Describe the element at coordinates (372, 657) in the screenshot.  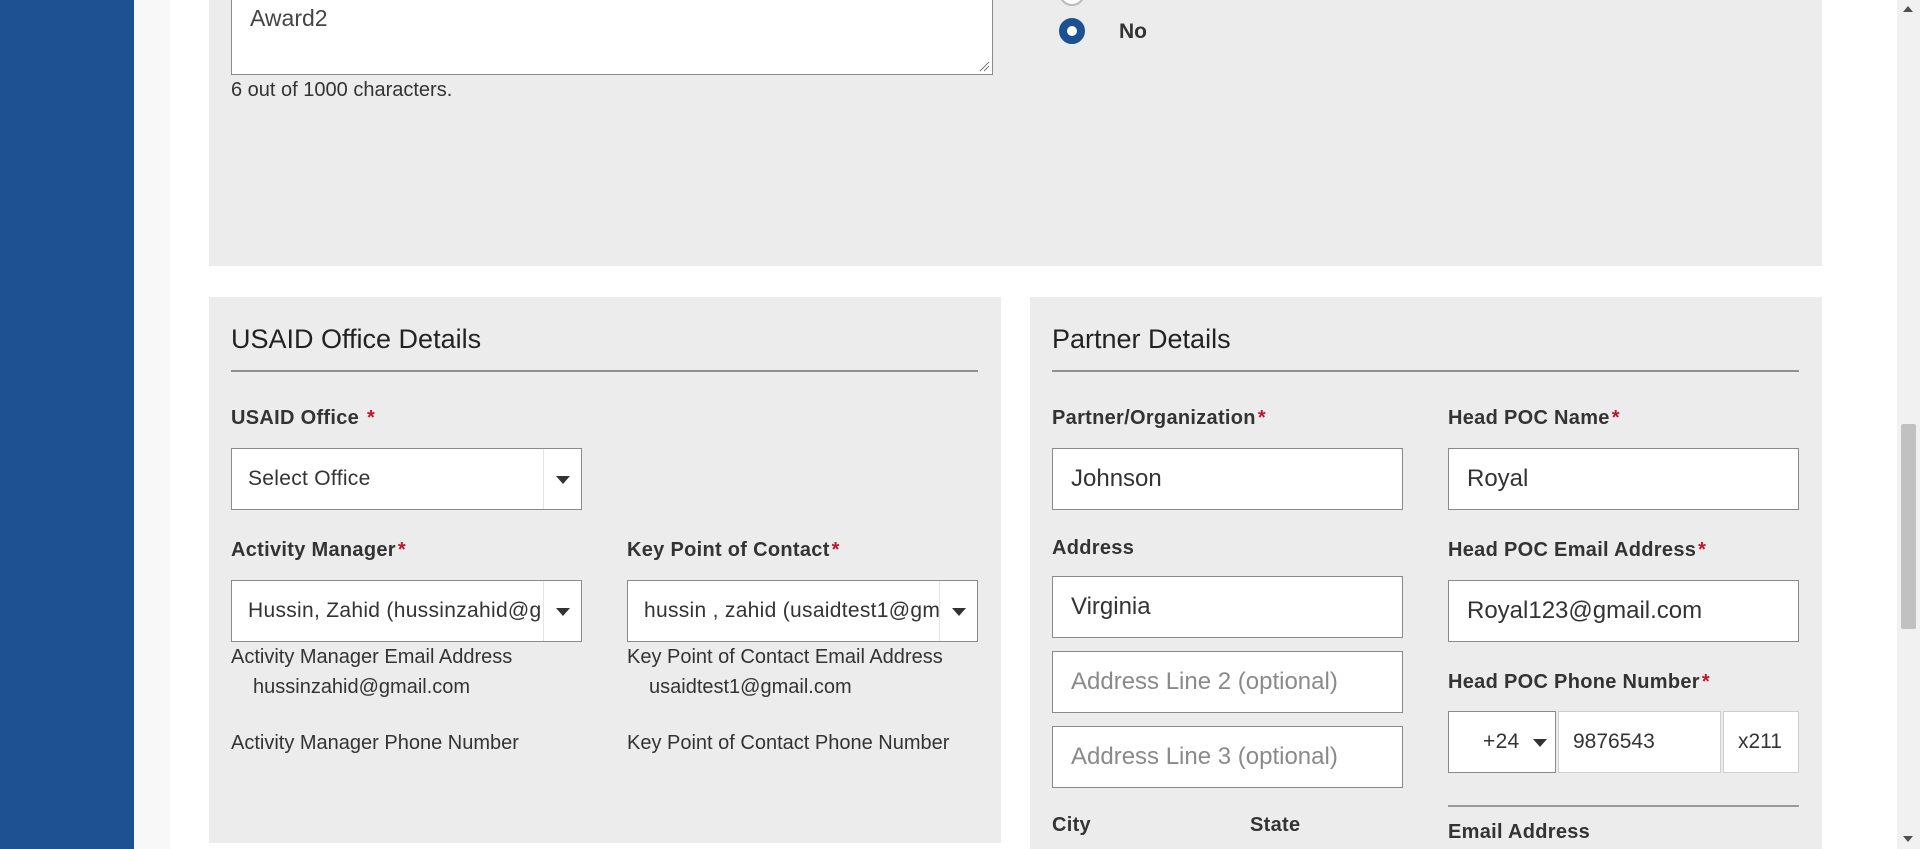
I see `activity-manager-email-label: Activity Manager Email Address` at that location.